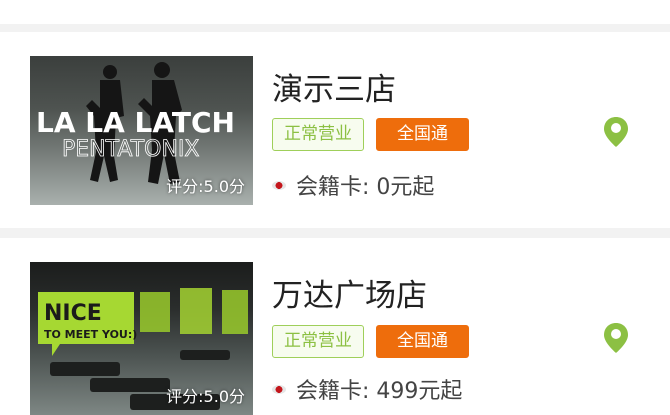  Describe the element at coordinates (334, 90) in the screenshot. I see `store-name: 演示三店` at that location.